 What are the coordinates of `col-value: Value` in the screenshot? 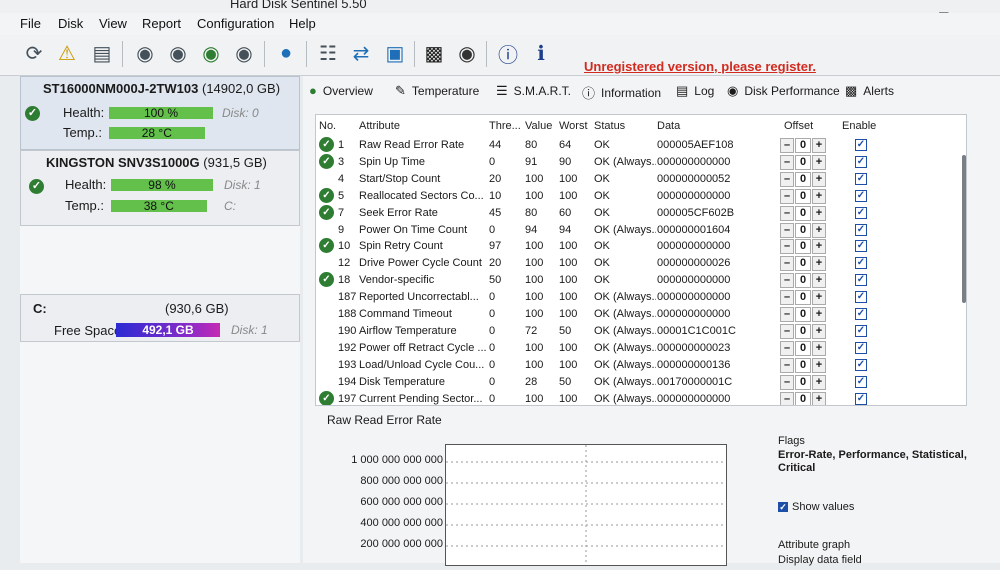 It's located at (538, 126).